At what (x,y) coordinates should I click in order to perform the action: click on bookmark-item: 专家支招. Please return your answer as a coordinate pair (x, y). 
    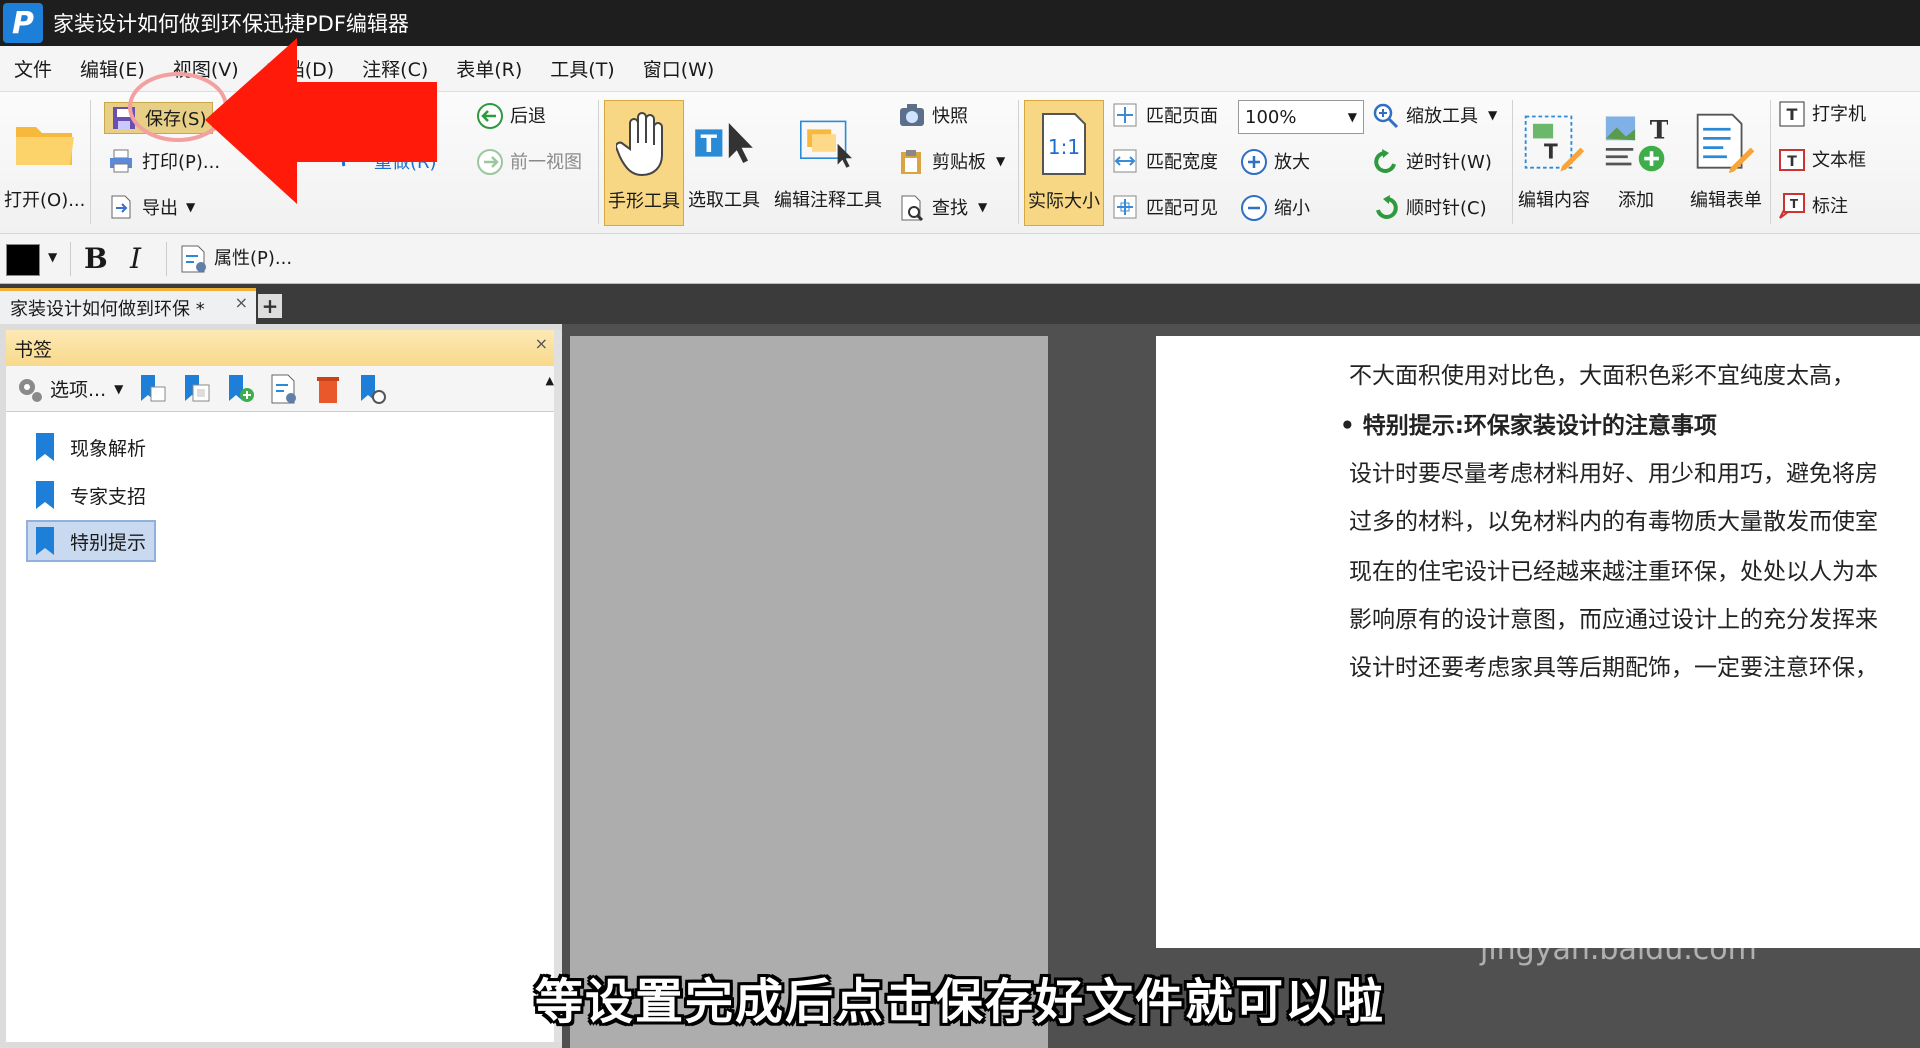
    Looking at the image, I should click on (91, 495).